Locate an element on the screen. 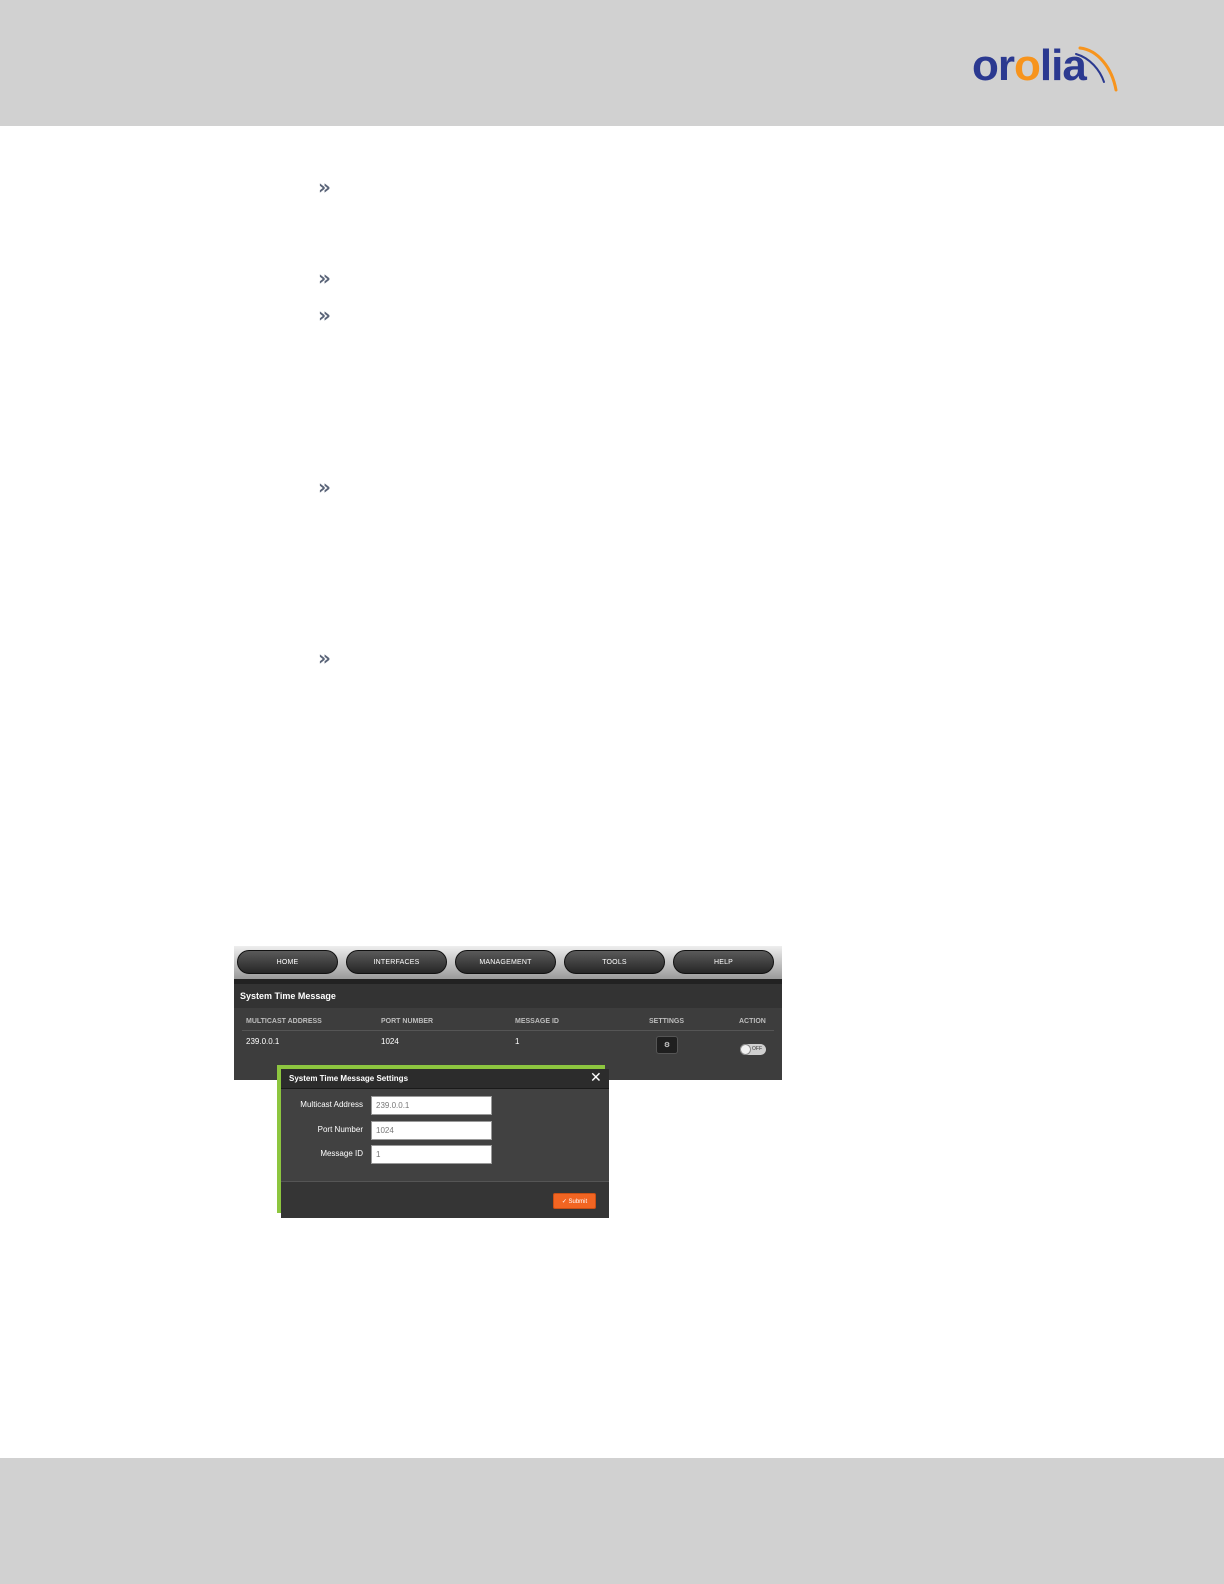 The image size is (1224, 1584). gear-icon: ⚙ is located at coordinates (667, 1045).